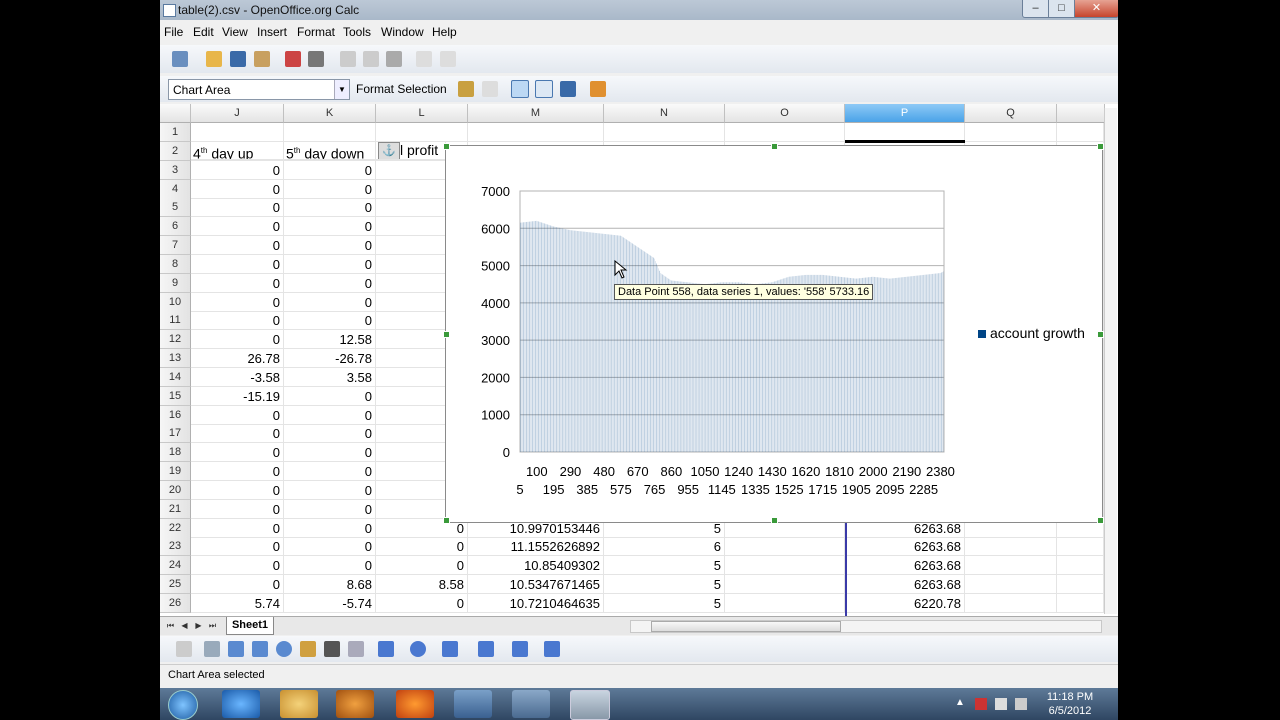 This screenshot has height=720, width=1280. Describe the element at coordinates (175, 189) in the screenshot. I see `row-header: 4` at that location.